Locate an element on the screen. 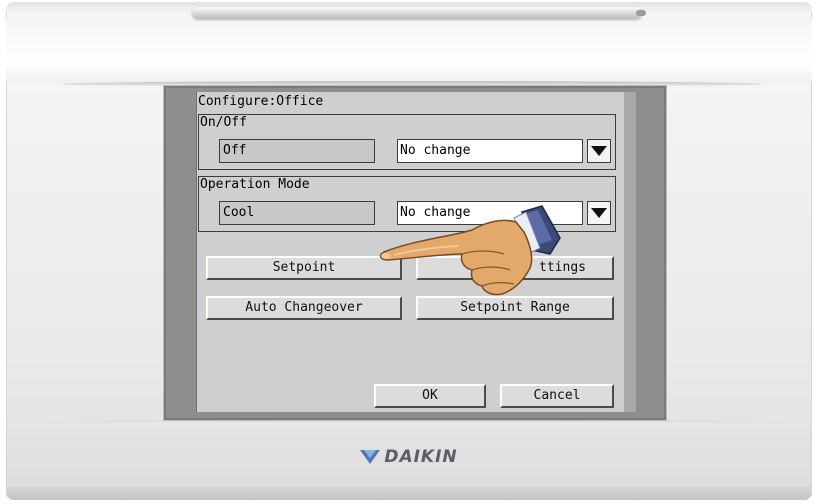 The image size is (814, 504). on-off-group: On/Off Off No change is located at coordinates (407, 142).